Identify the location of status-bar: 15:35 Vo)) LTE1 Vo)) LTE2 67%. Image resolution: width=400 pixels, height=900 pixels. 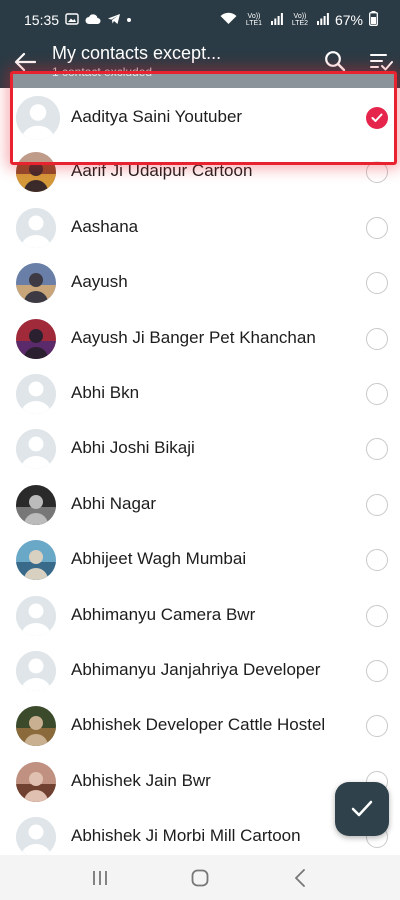
(200, 20).